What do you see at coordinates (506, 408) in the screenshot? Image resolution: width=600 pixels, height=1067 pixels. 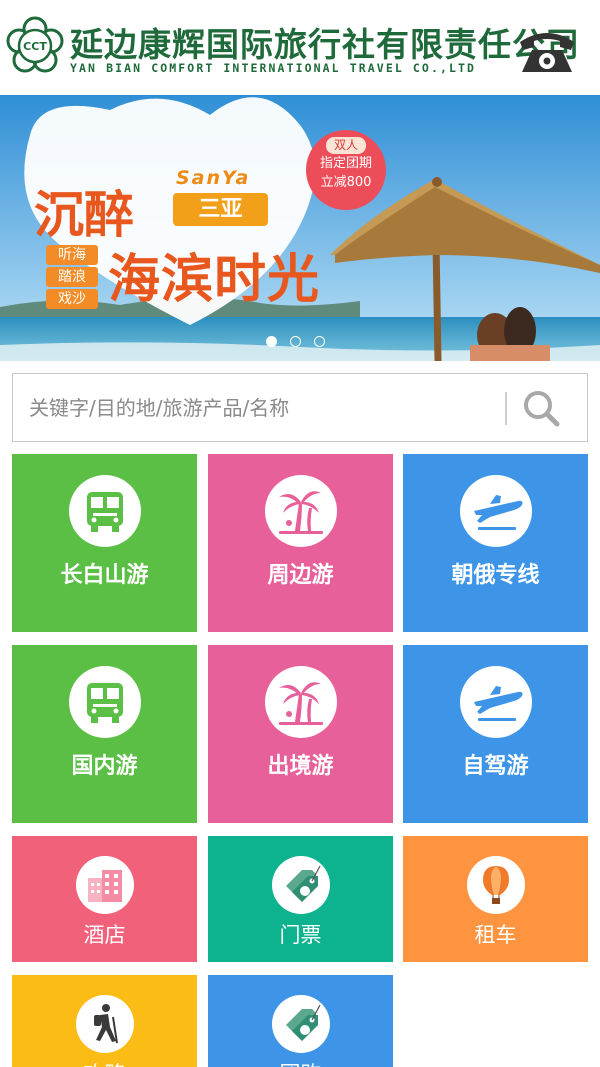 I see `search-divider` at bounding box center [506, 408].